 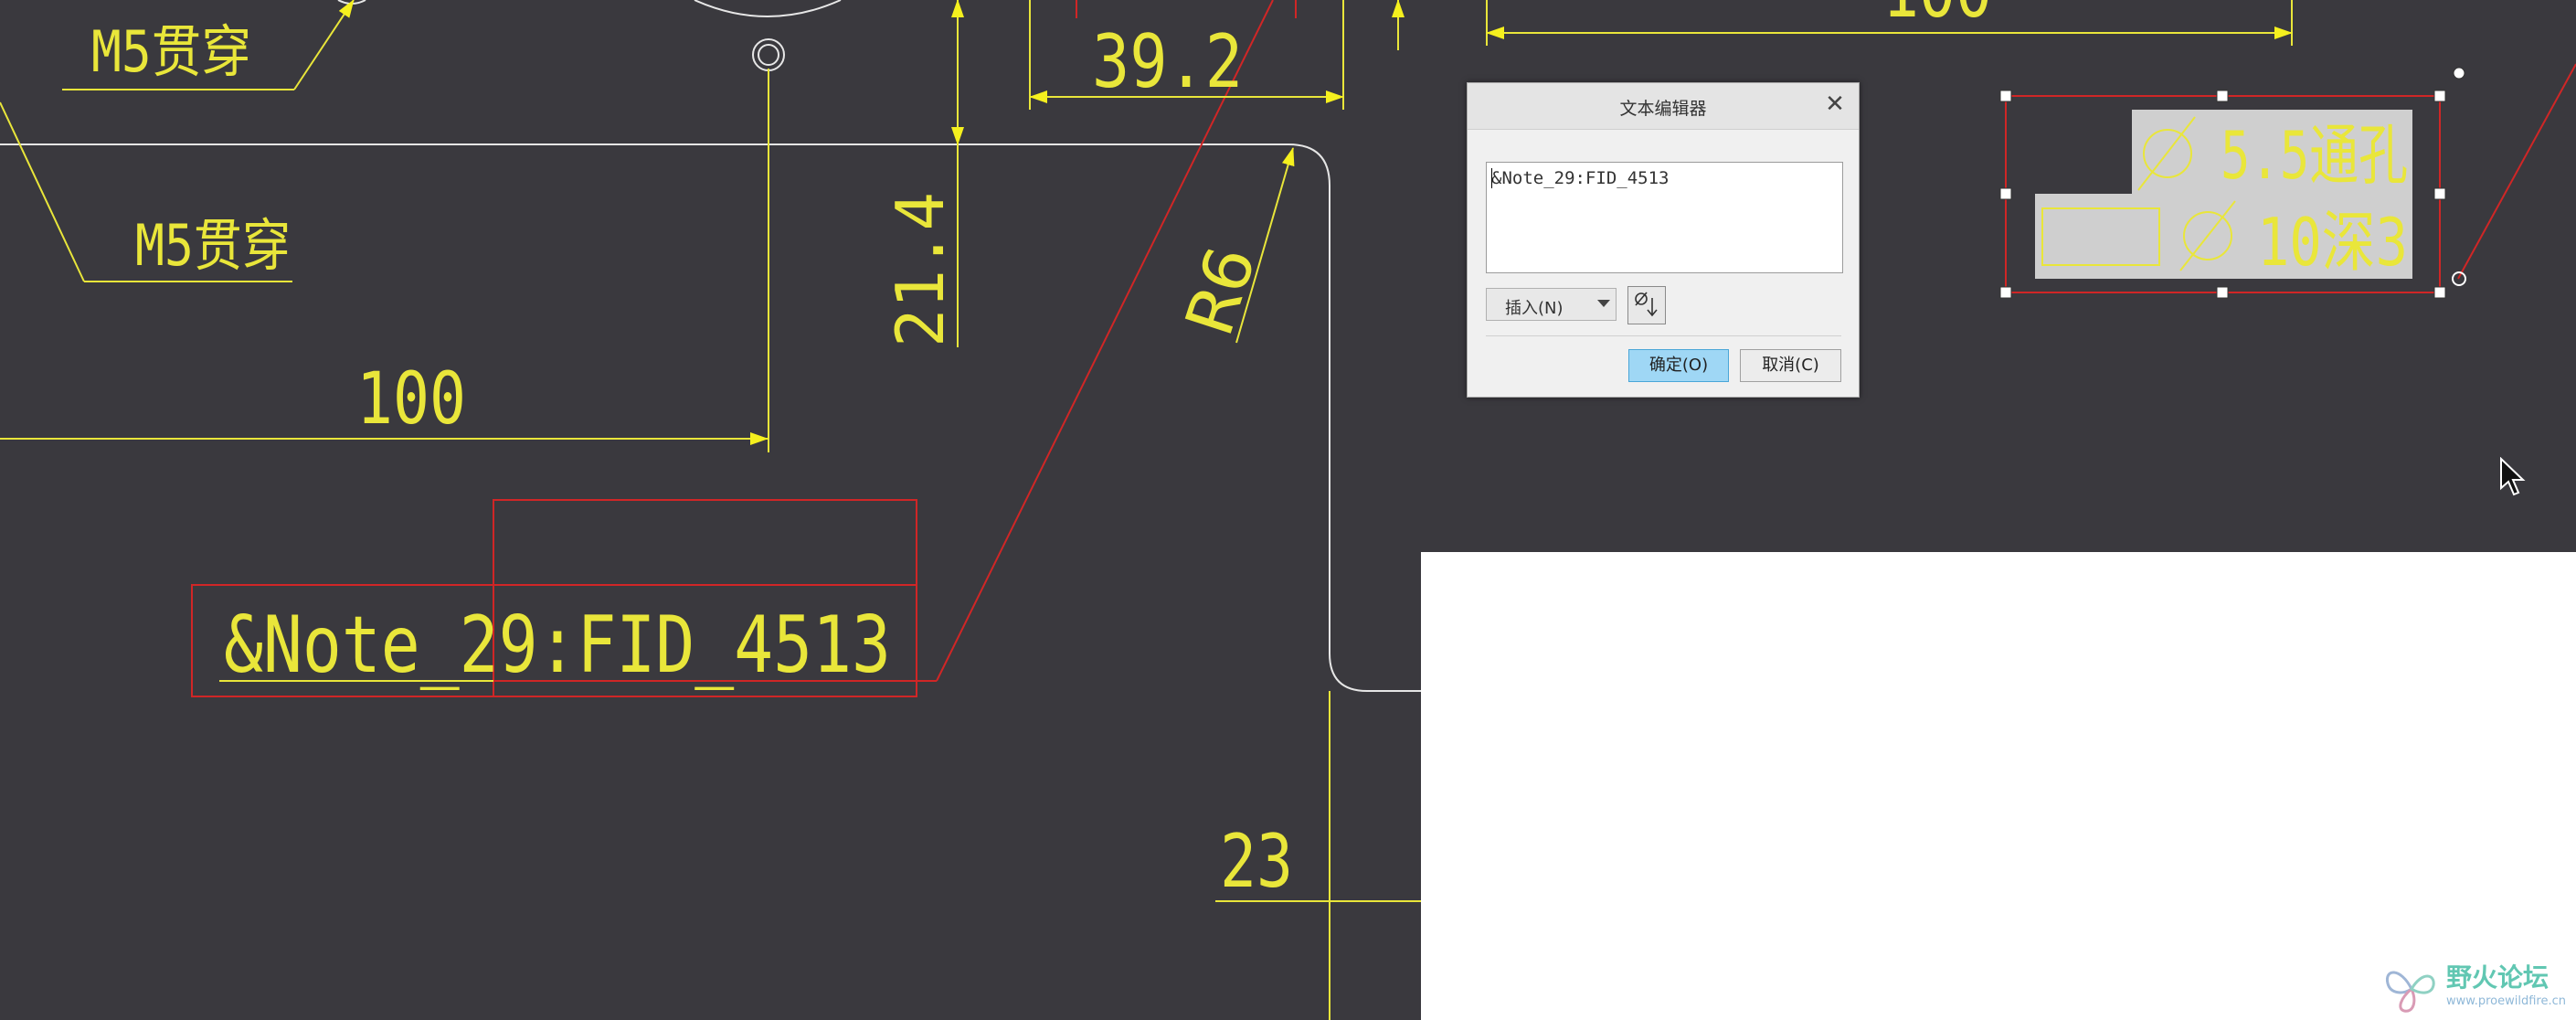 What do you see at coordinates (1534, 308) in the screenshot?
I see `insert-dropdown-label: 插入(N)` at bounding box center [1534, 308].